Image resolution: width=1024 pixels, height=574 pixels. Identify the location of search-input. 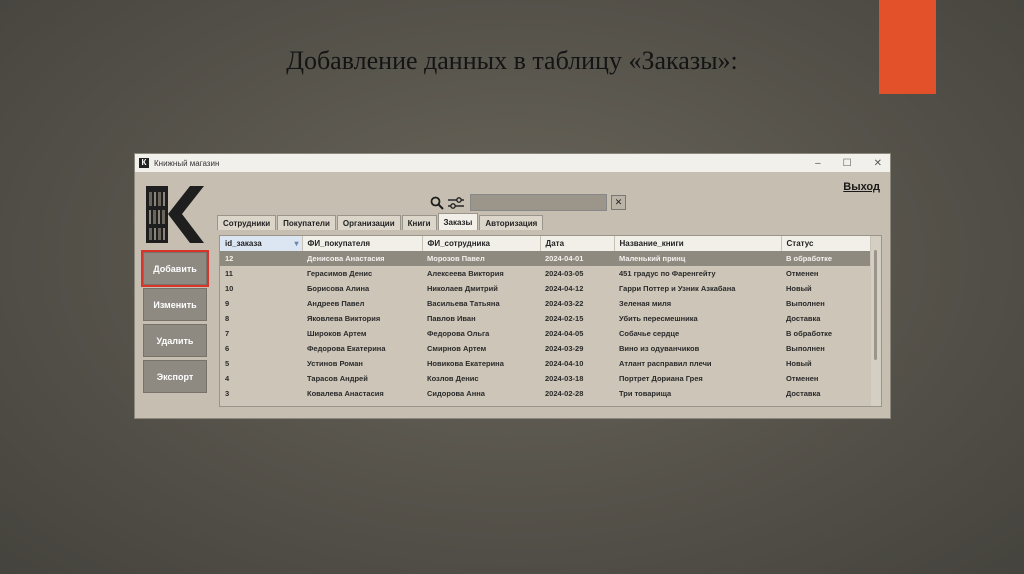
(538, 202).